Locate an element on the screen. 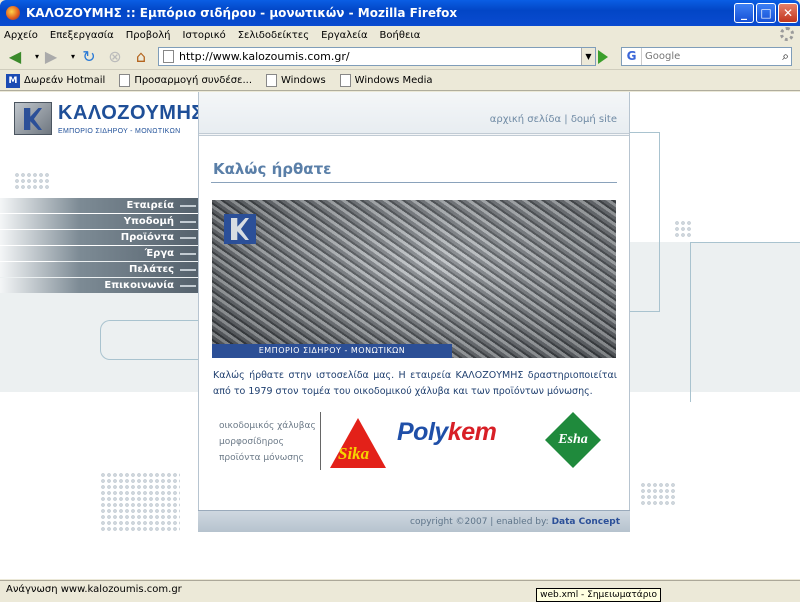 The image size is (800, 602). product-item: προϊόντα μόνωσης is located at coordinates (261, 458).